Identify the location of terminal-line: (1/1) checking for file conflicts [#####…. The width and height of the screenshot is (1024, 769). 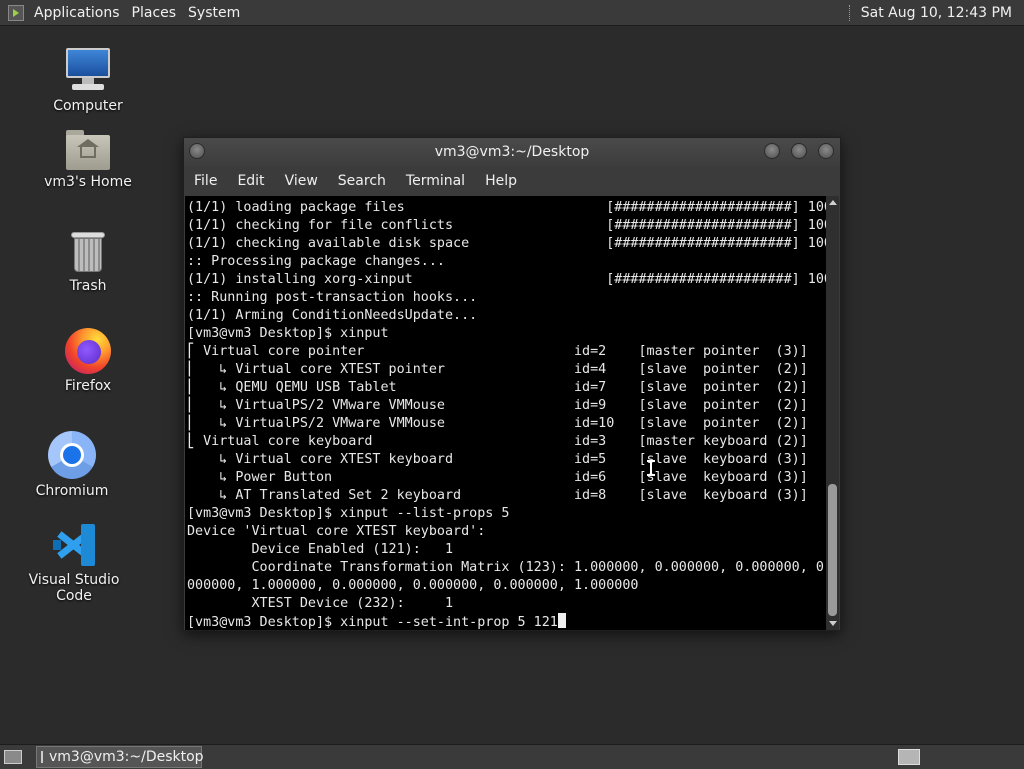
(507, 225).